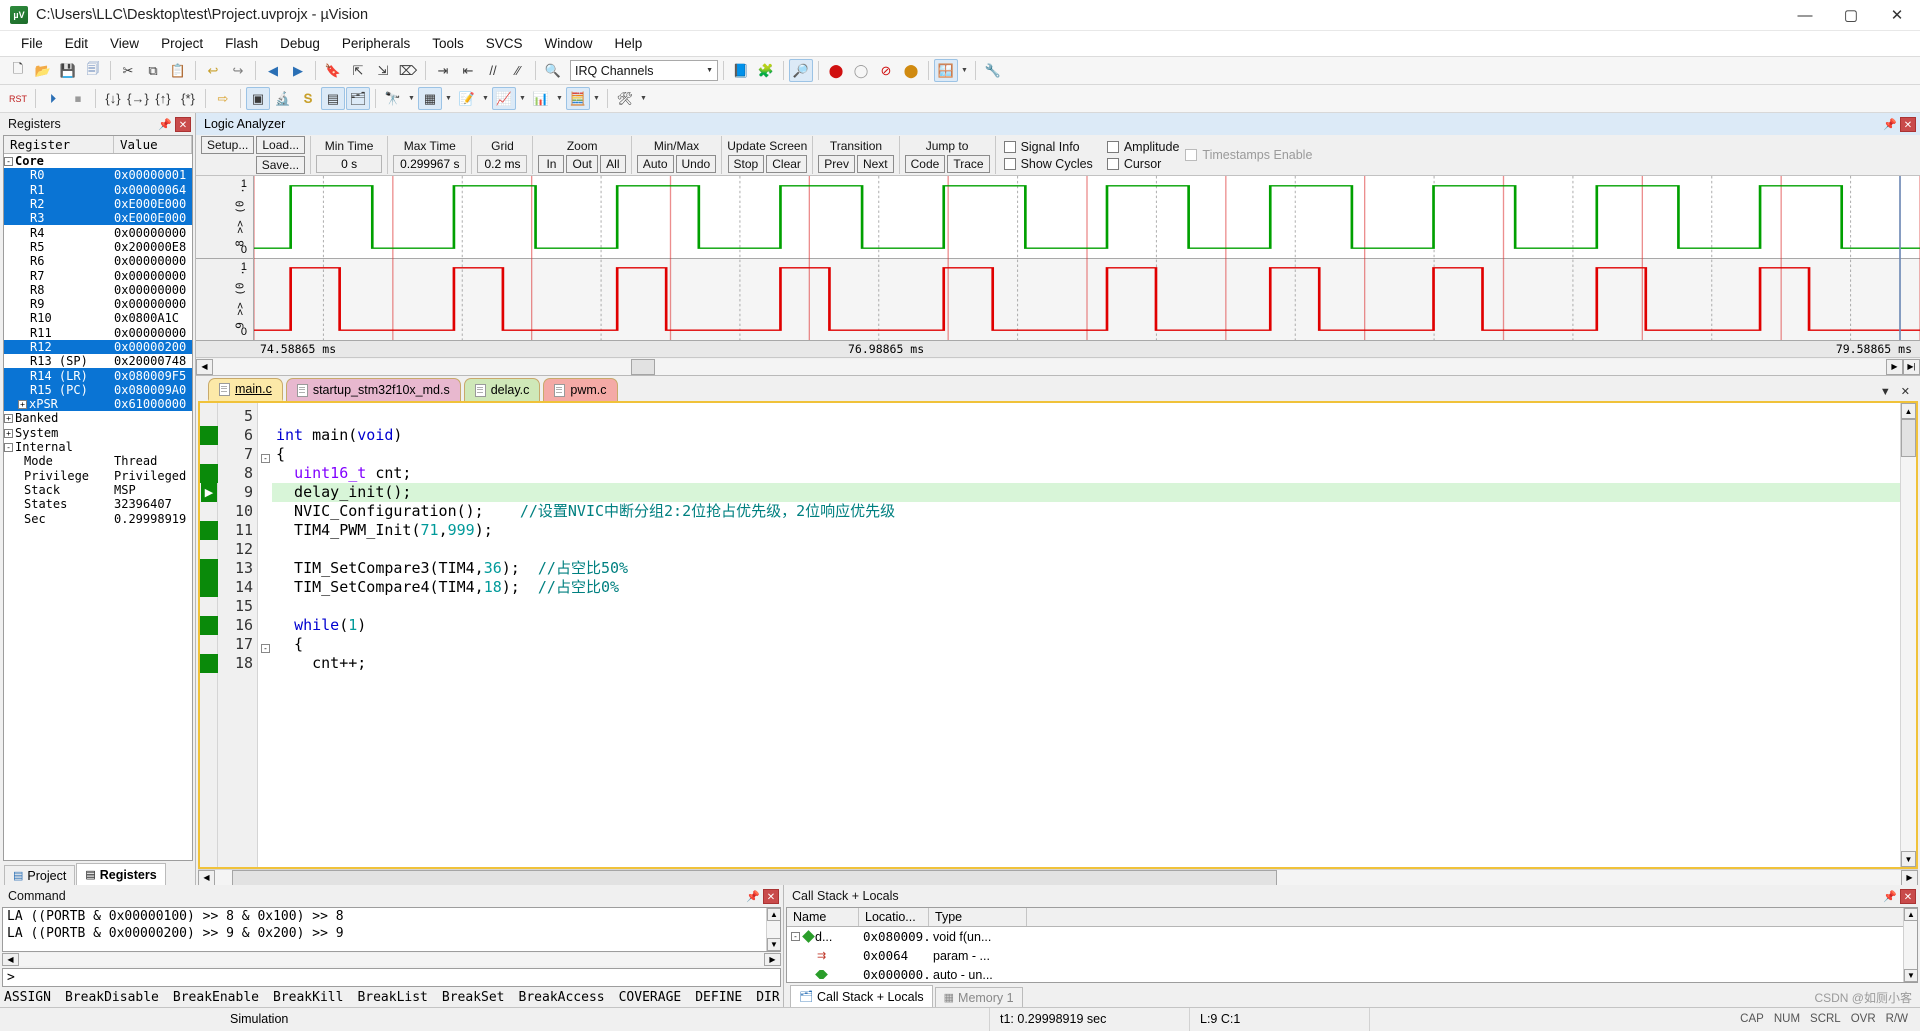 The image size is (1920, 1031). What do you see at coordinates (98, 318) in the screenshot?
I see `register-row: R10 0x0800A1C` at bounding box center [98, 318].